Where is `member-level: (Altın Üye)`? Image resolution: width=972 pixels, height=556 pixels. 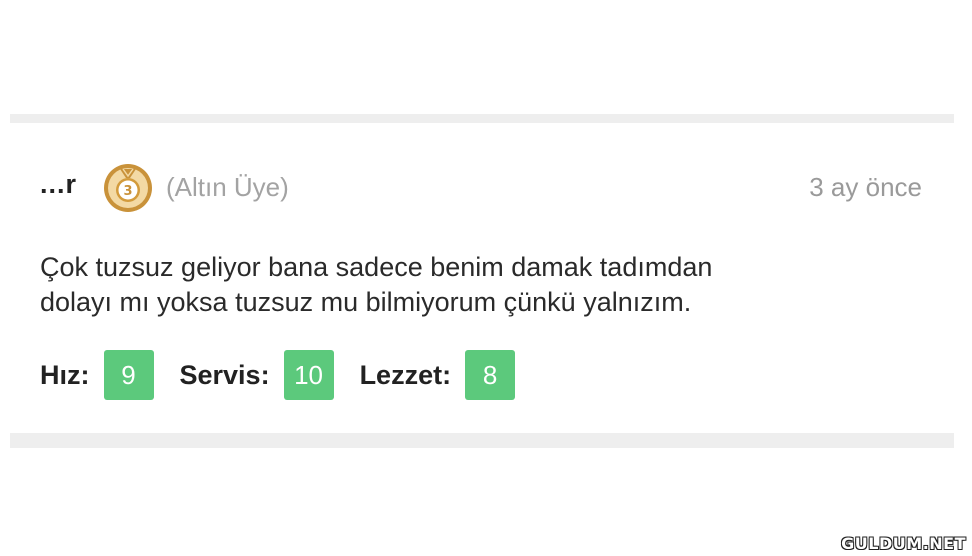 member-level: (Altın Üye) is located at coordinates (227, 187).